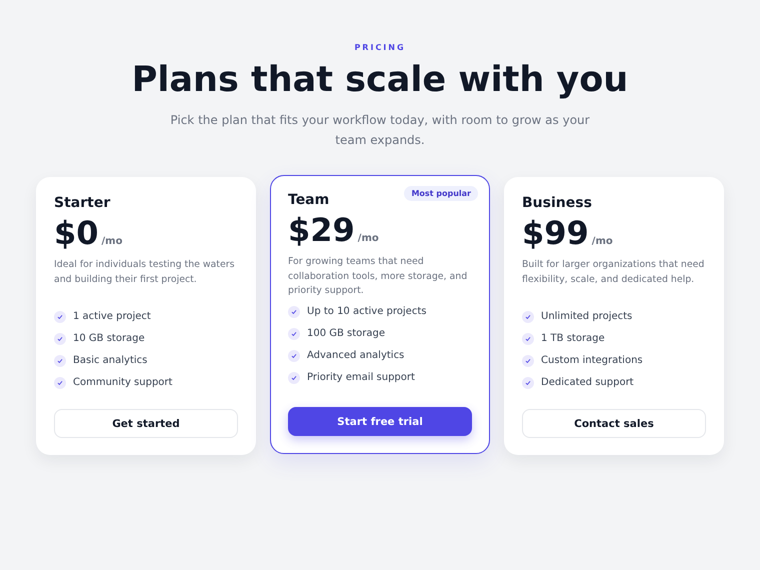 This screenshot has height=570, width=760. Describe the element at coordinates (614, 423) in the screenshot. I see `plan-button: Contact sales` at that location.